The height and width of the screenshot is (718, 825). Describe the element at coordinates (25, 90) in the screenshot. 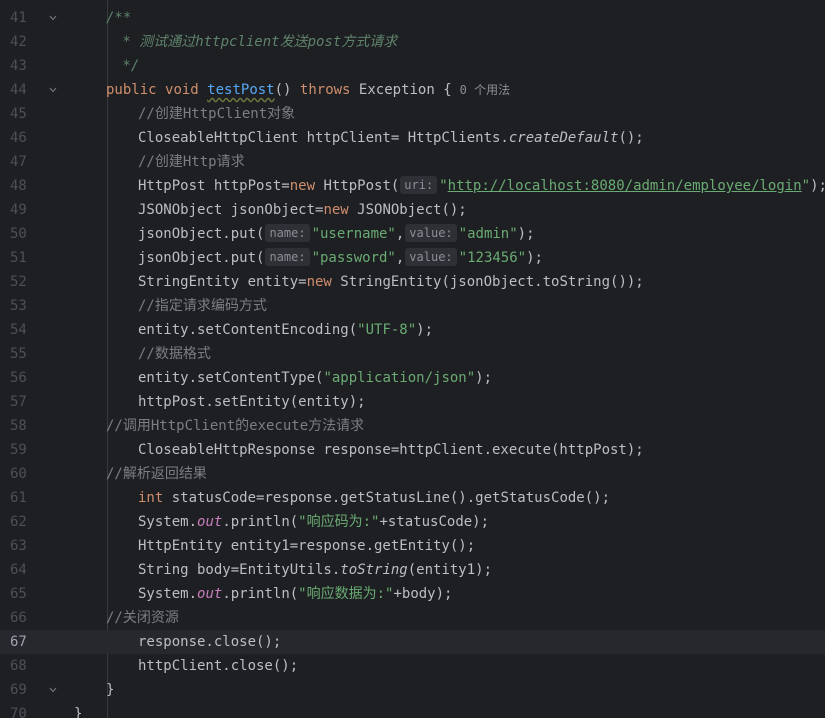

I see `line-number: 44` at that location.